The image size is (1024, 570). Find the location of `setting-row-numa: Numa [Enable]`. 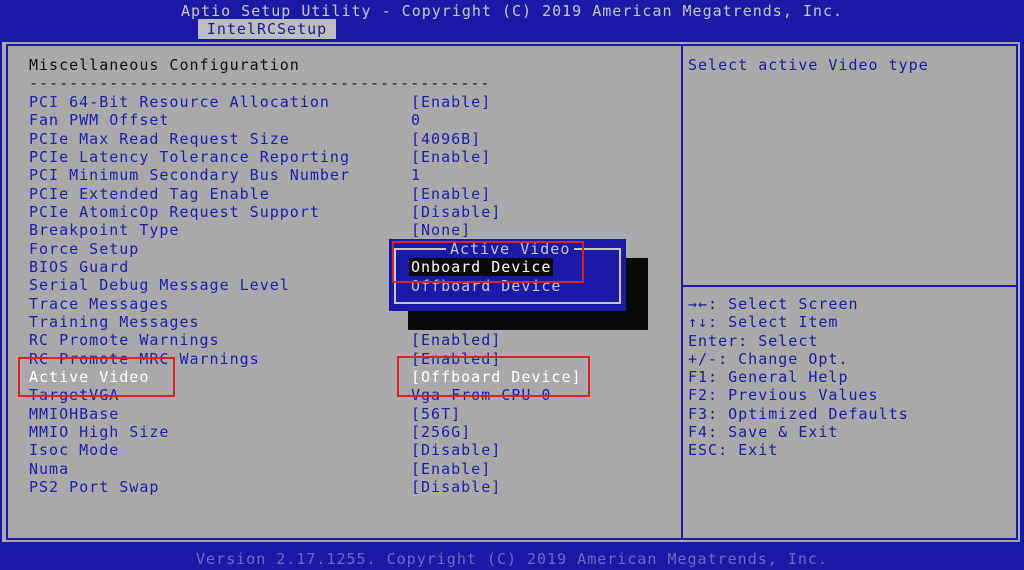

setting-row-numa: Numa [Enable] is located at coordinates (340, 469).